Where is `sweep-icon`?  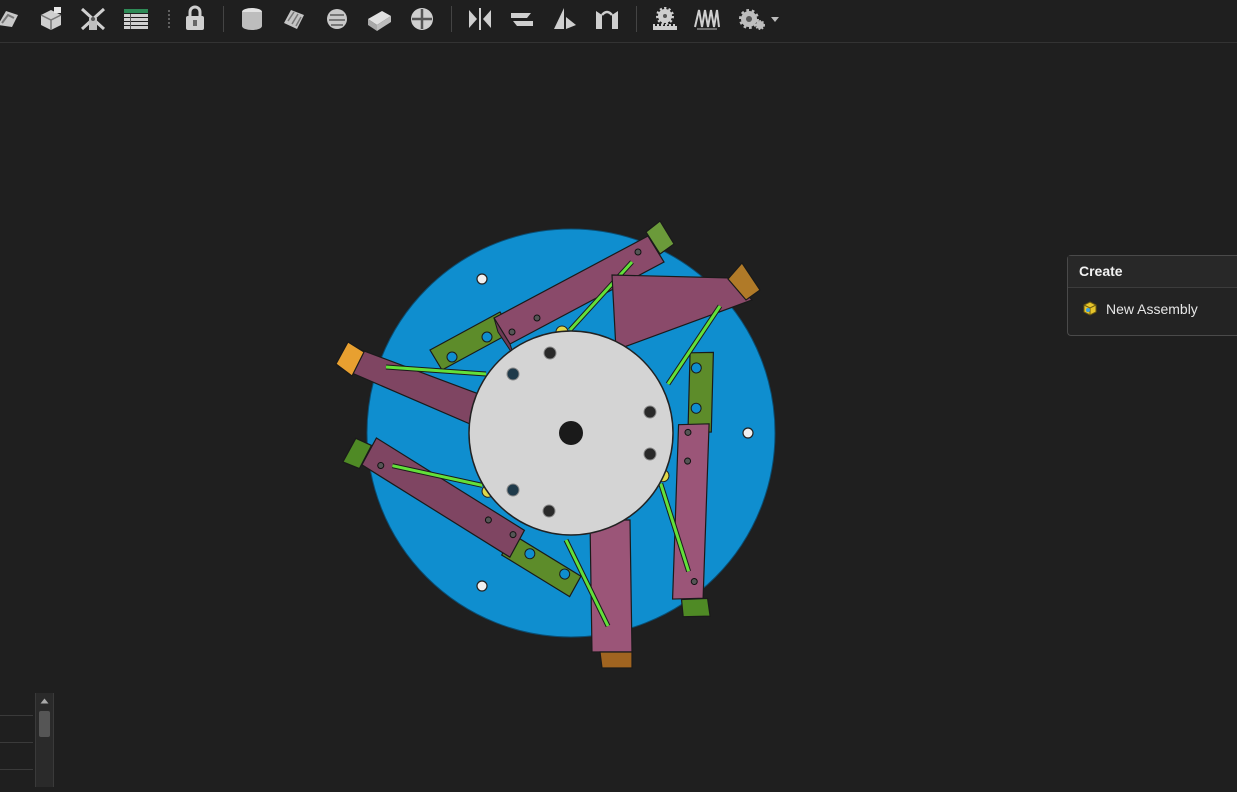 sweep-icon is located at coordinates (337, 19).